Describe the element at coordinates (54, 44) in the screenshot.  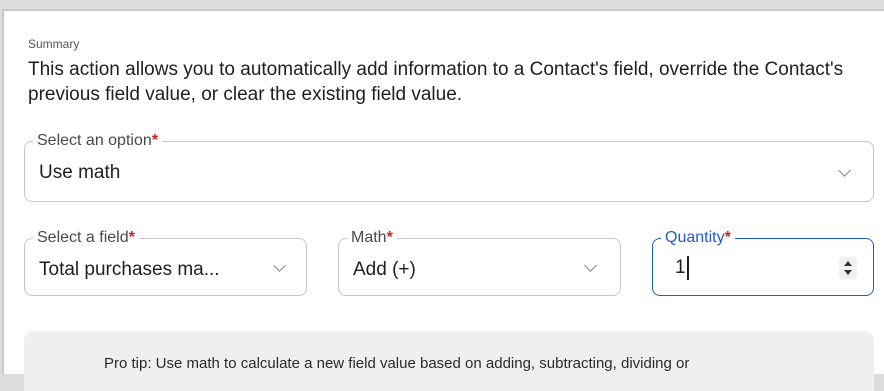
I see `summary-label: Summary` at that location.